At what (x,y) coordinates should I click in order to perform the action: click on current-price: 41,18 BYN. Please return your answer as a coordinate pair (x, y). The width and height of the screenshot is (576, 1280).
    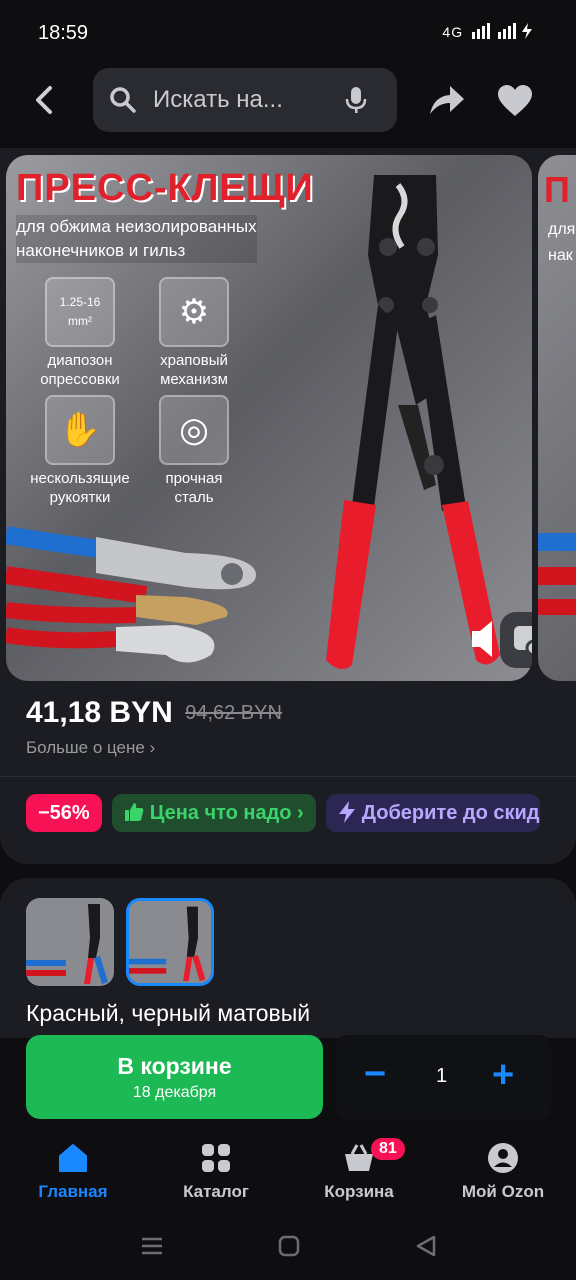
    Looking at the image, I should click on (99, 712).